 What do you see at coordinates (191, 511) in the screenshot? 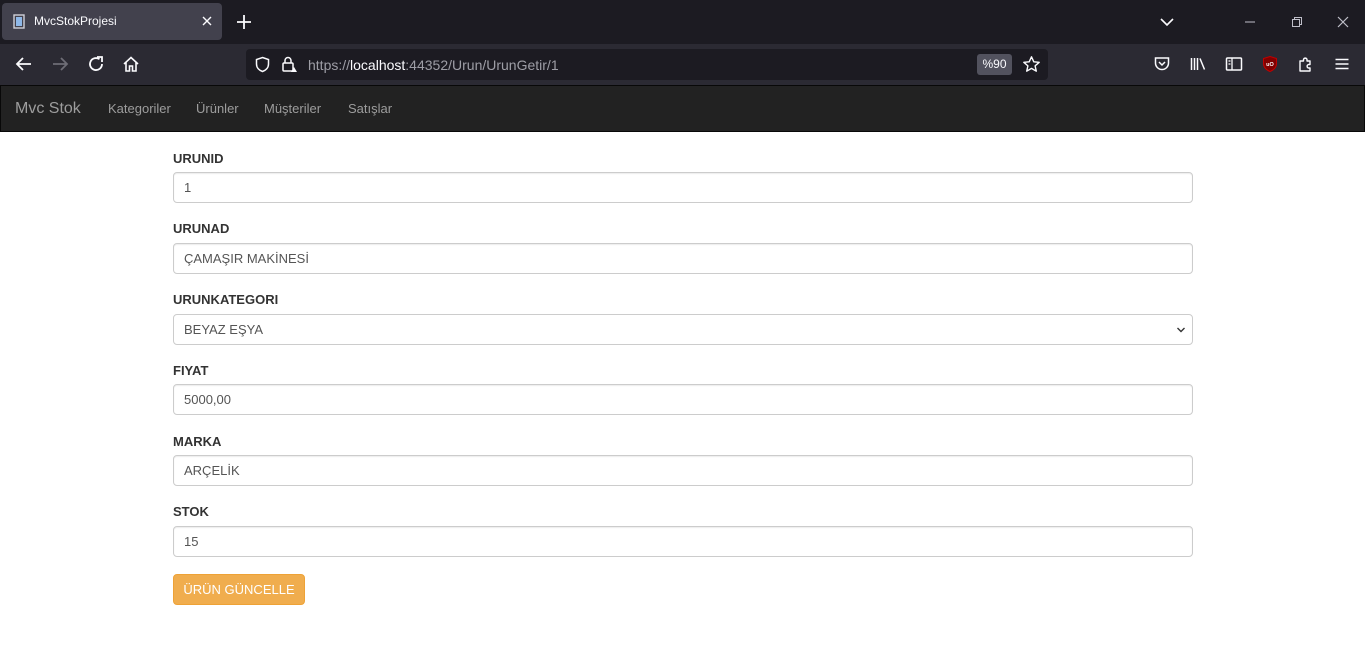
I see `stok-label: STOK` at bounding box center [191, 511].